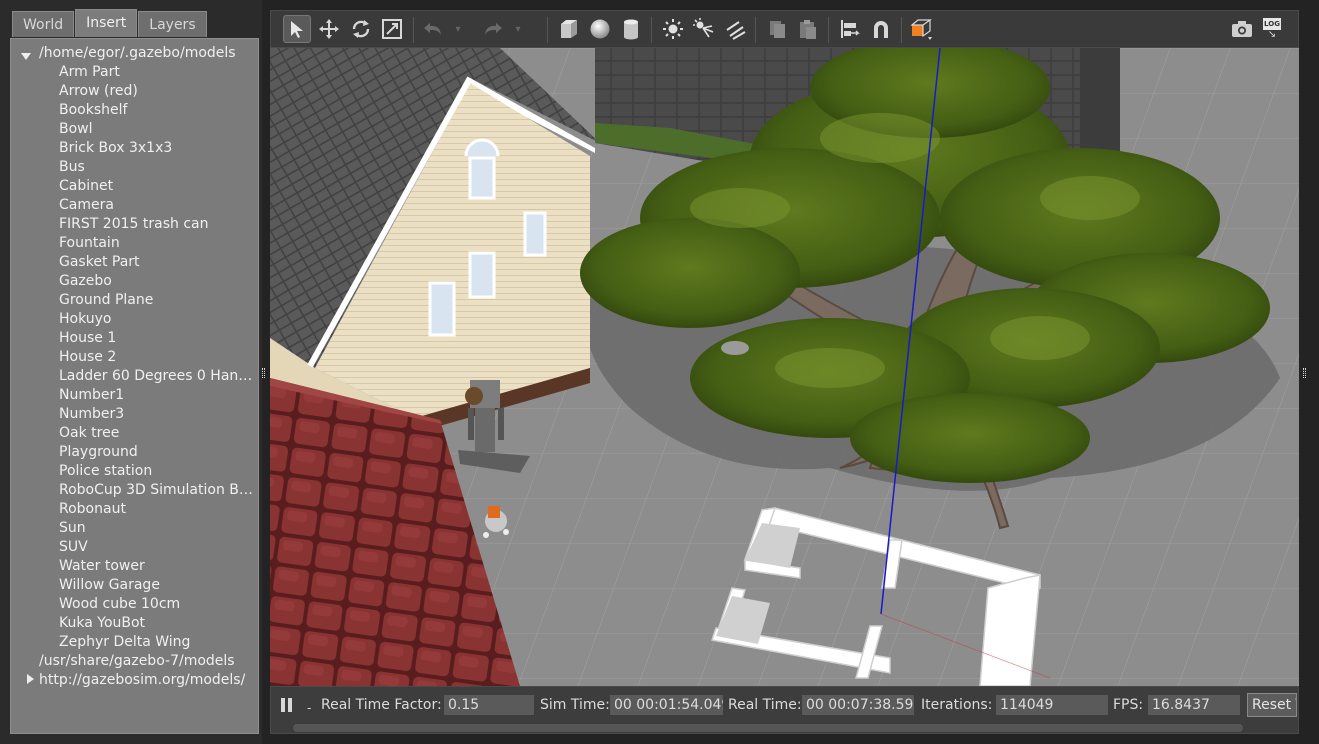 This screenshot has width=1319, height=744. Describe the element at coordinates (765, 705) in the screenshot. I see `real-time-label: Real Time:` at that location.